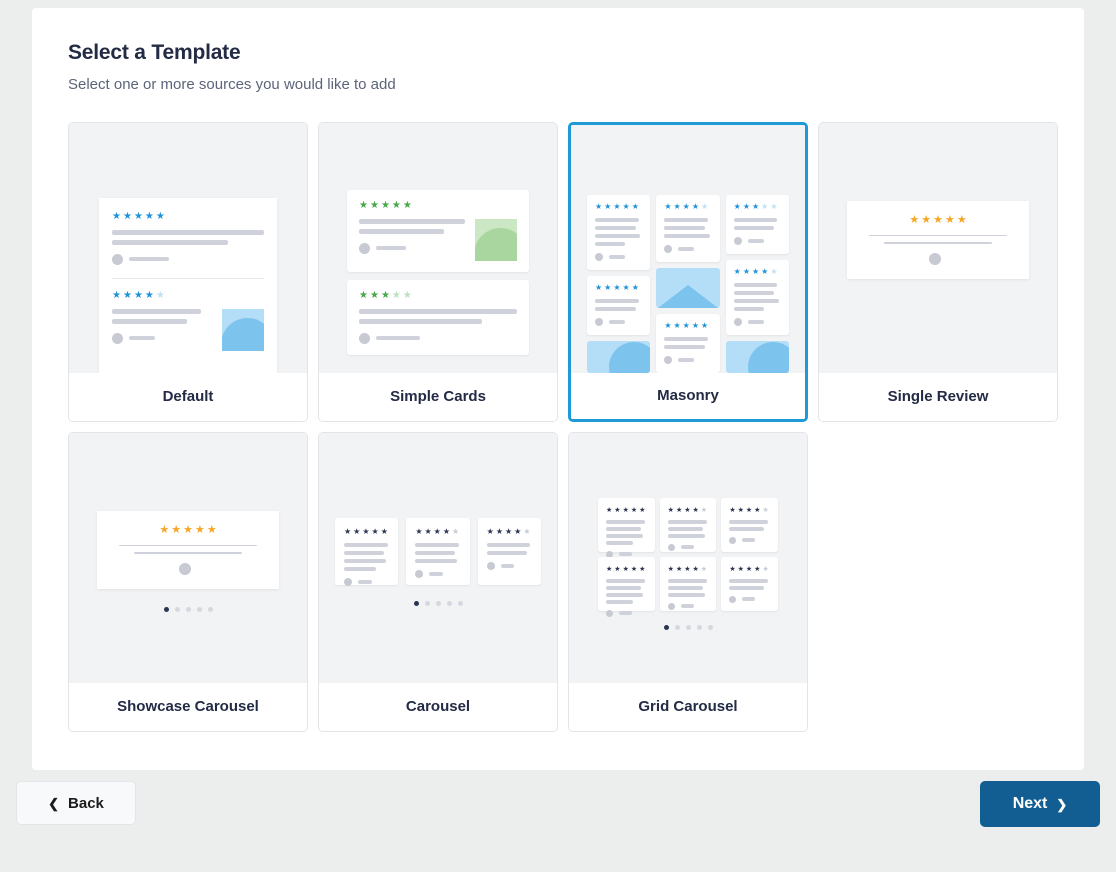  Describe the element at coordinates (768, 357) in the screenshot. I see `arc-shape-icon` at that location.